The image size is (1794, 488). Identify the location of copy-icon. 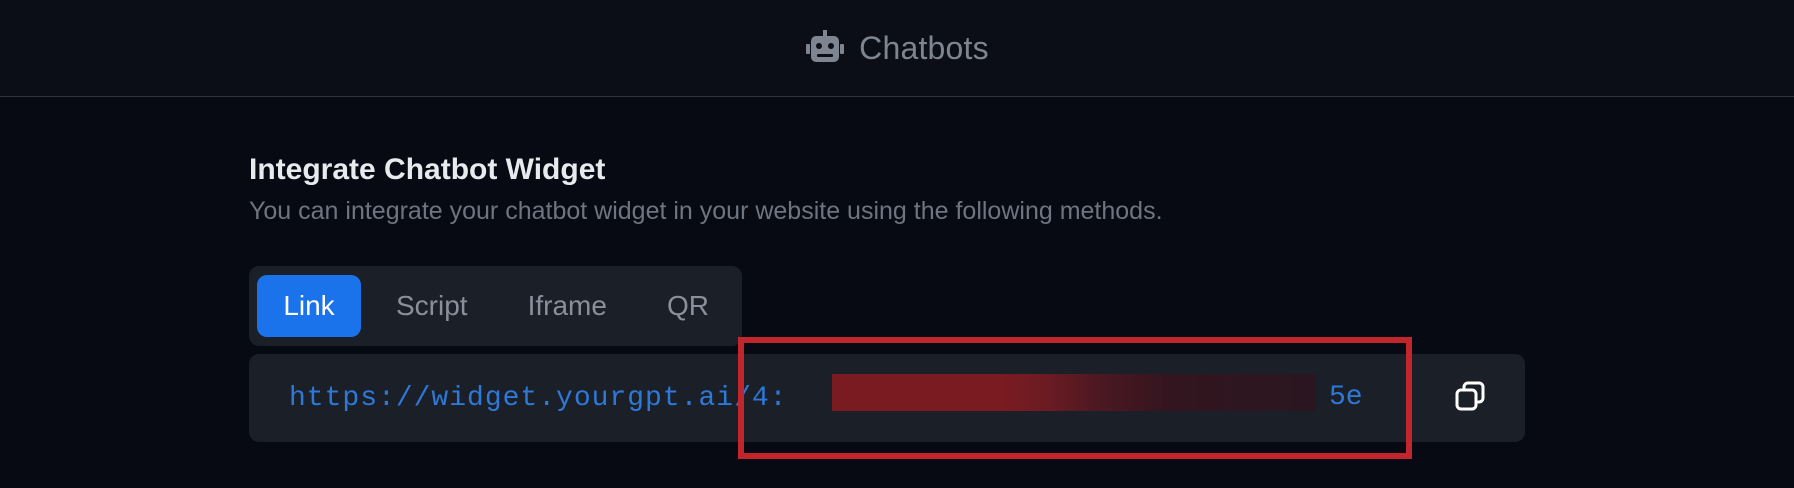
(1470, 398).